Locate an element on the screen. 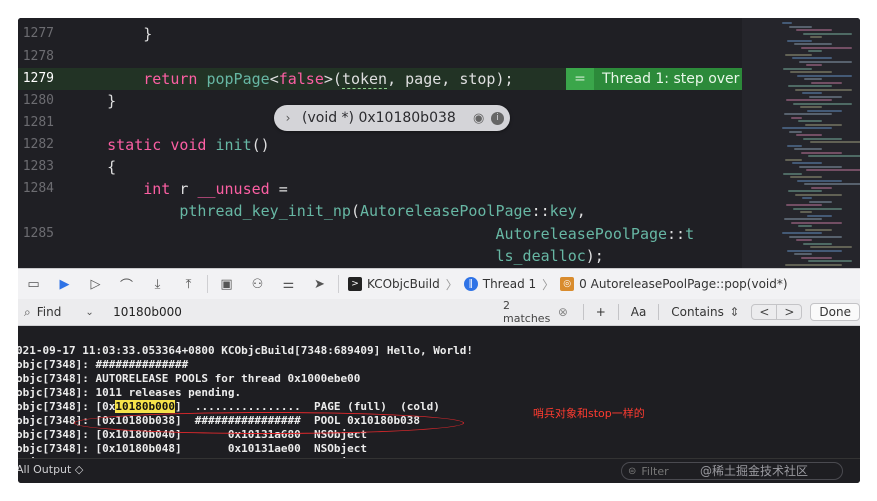  location-icon: ➤ is located at coordinates (319, 284).